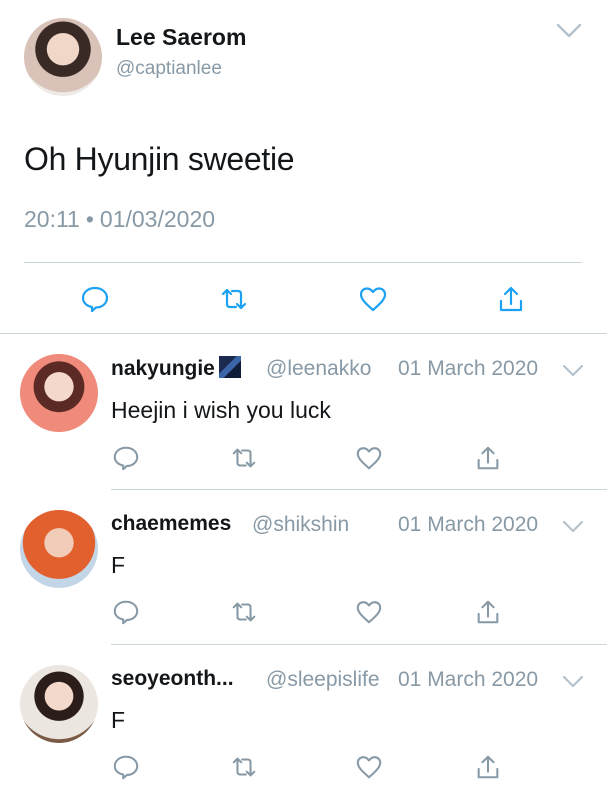 This screenshot has width=607, height=800. I want to click on reply-author-name: chaememes, so click(171, 524).